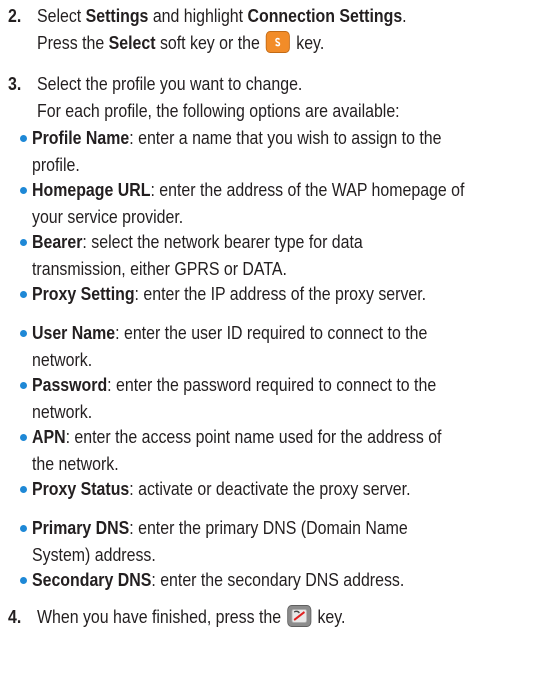 The image size is (539, 690). Describe the element at coordinates (15, 83) in the screenshot. I see `step-3-number: 3.` at that location.